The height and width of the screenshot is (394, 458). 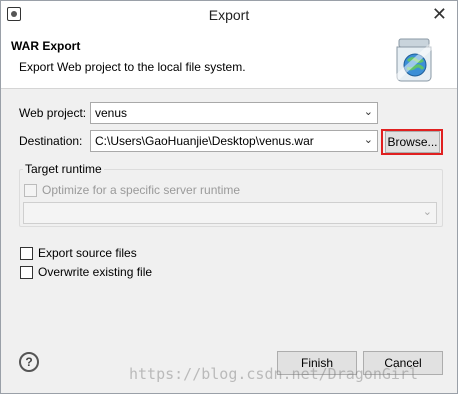 I want to click on destination-combo: C:\Users\GaoHuanjie\Desktop\venus.war ⌄, so click(x=234, y=141).